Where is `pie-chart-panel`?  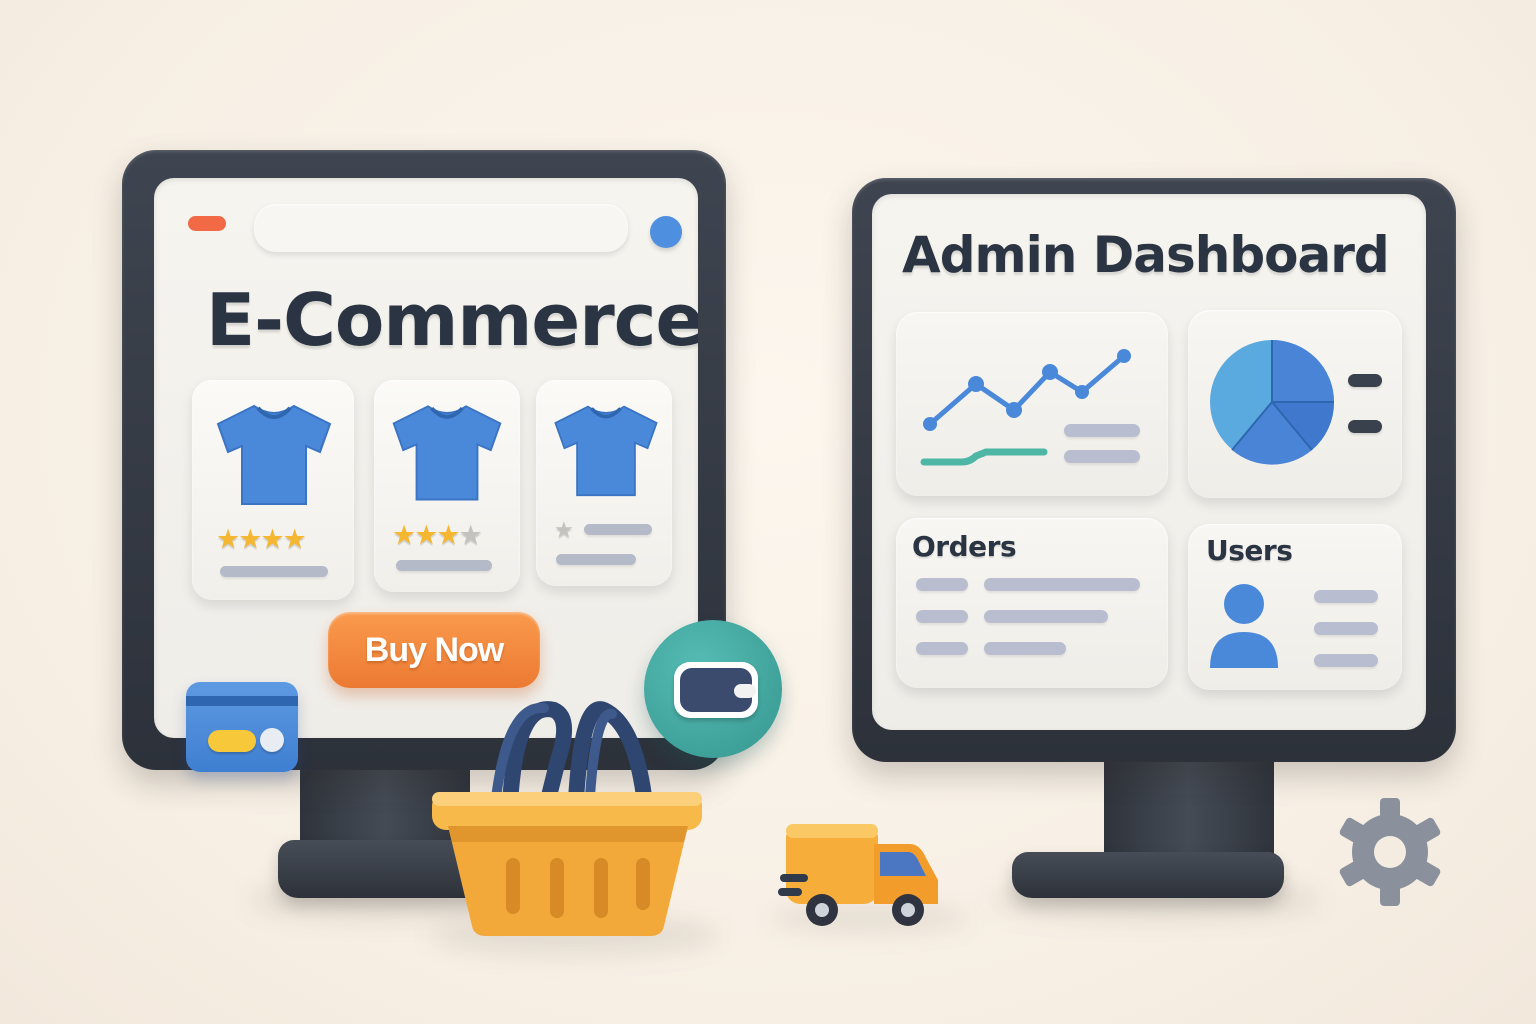 pie-chart-panel is located at coordinates (1295, 404).